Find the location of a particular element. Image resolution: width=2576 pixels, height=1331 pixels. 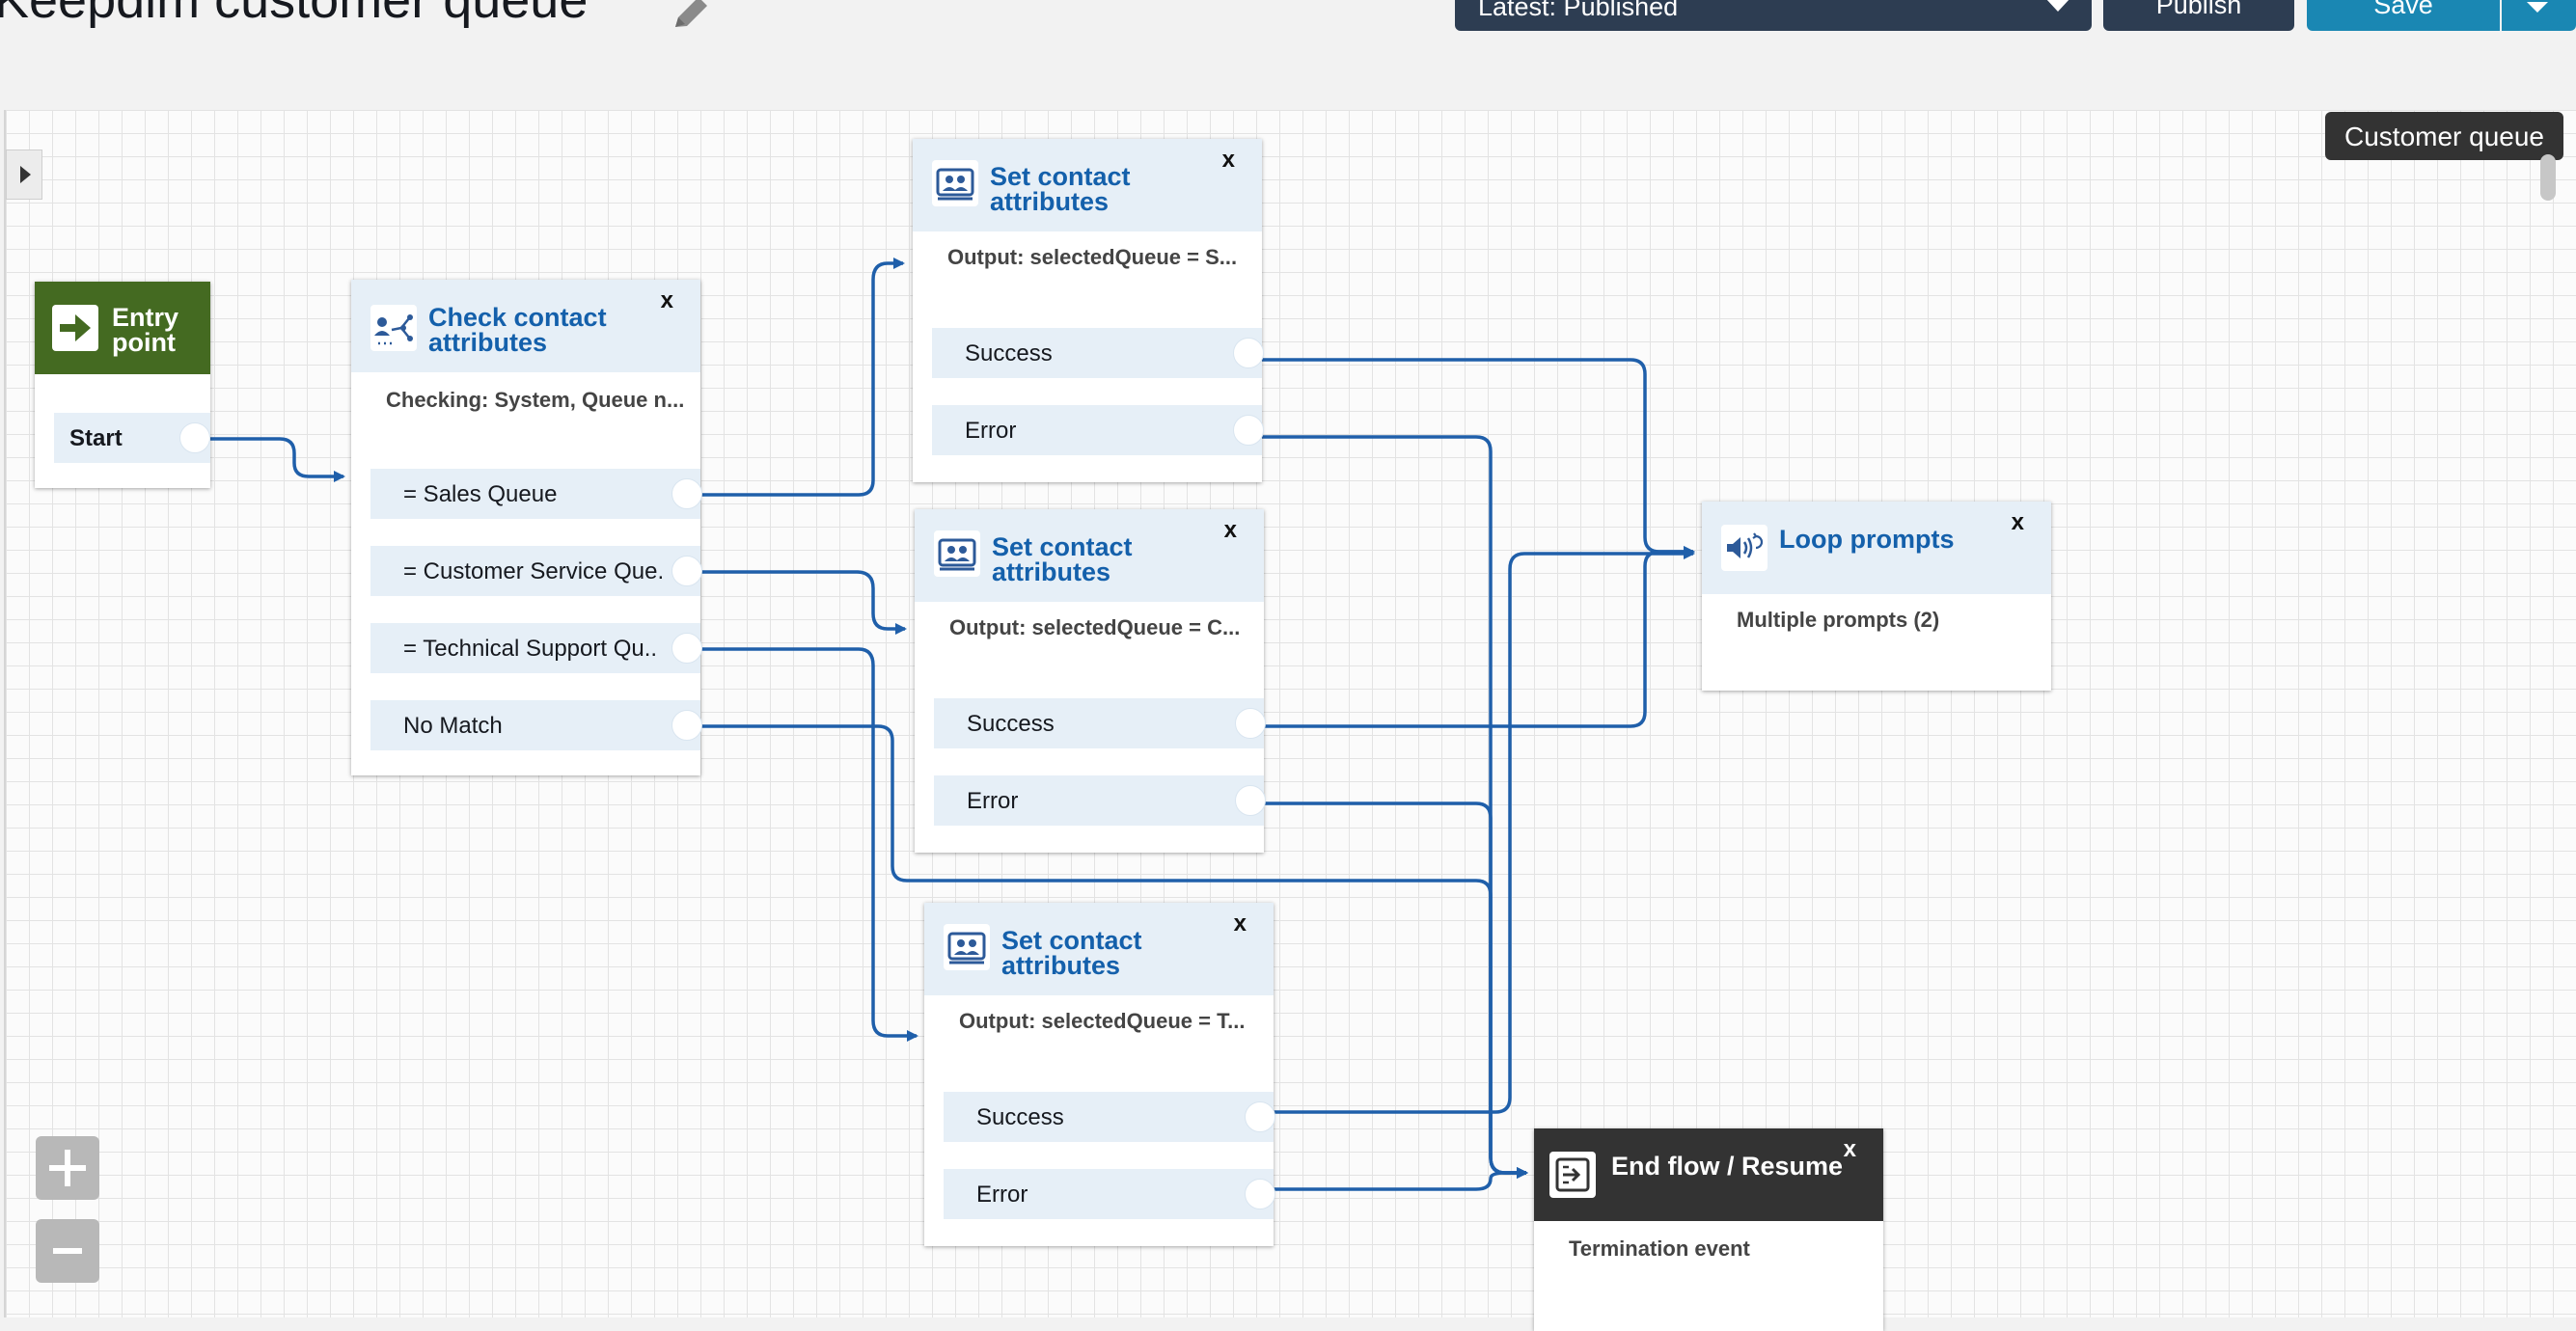

sidebar-toggle is located at coordinates (24, 175).